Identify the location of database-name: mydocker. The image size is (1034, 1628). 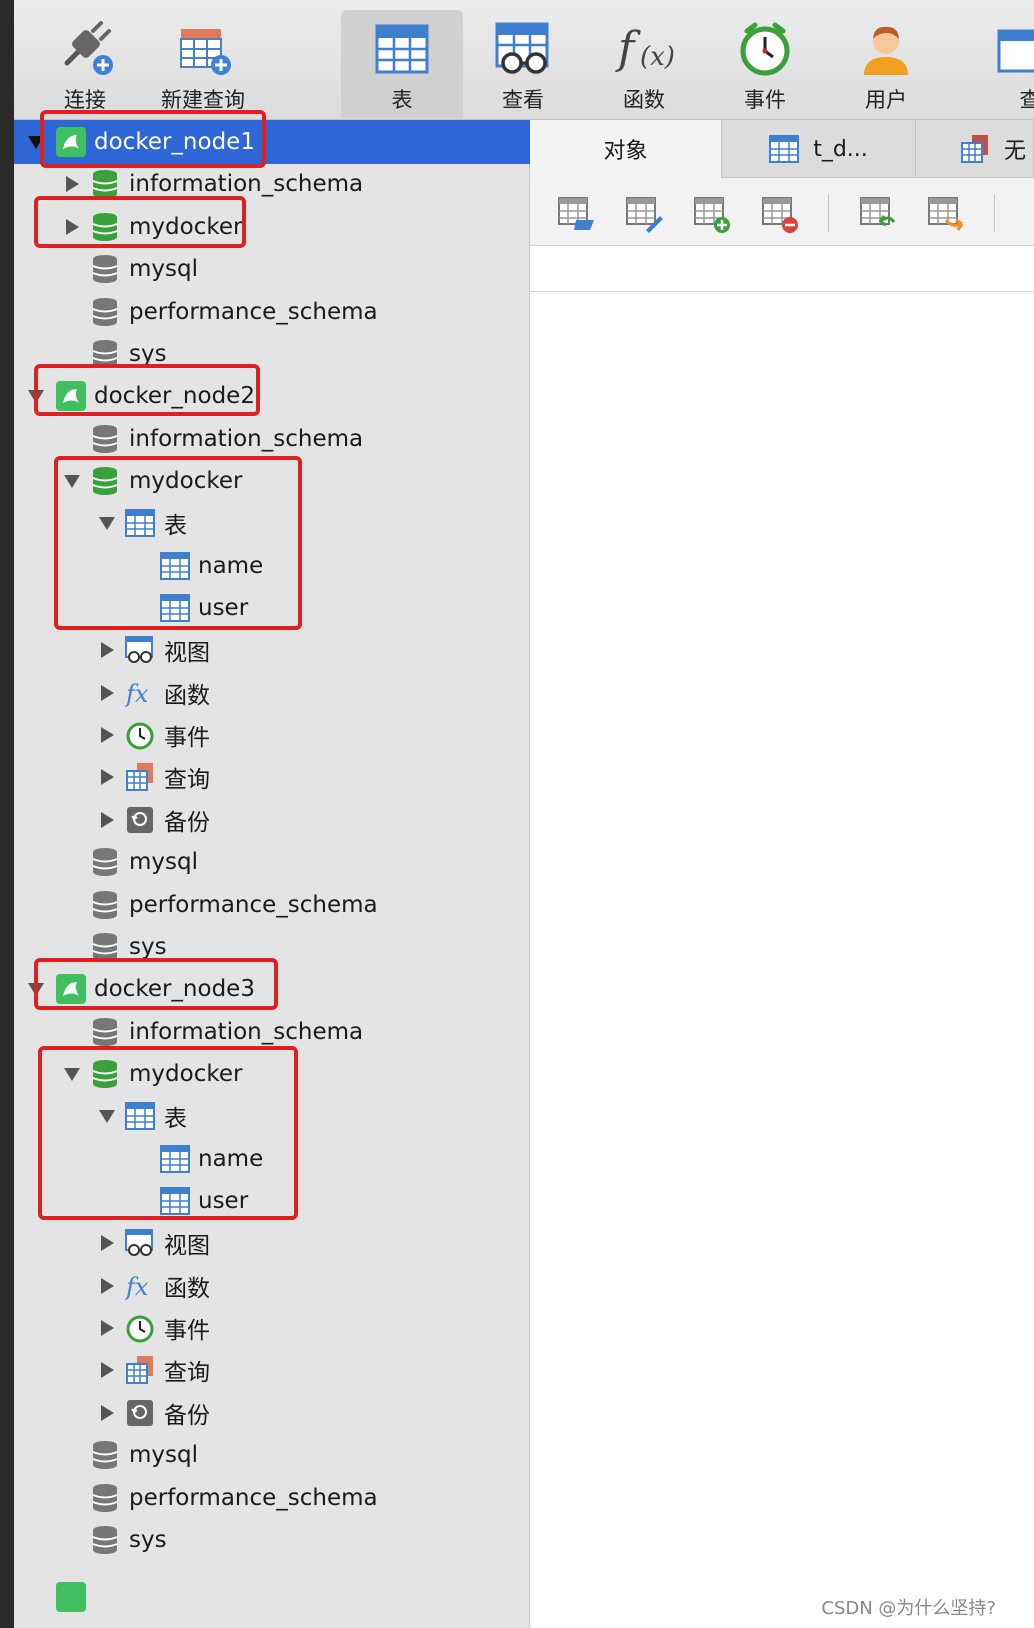
(186, 481).